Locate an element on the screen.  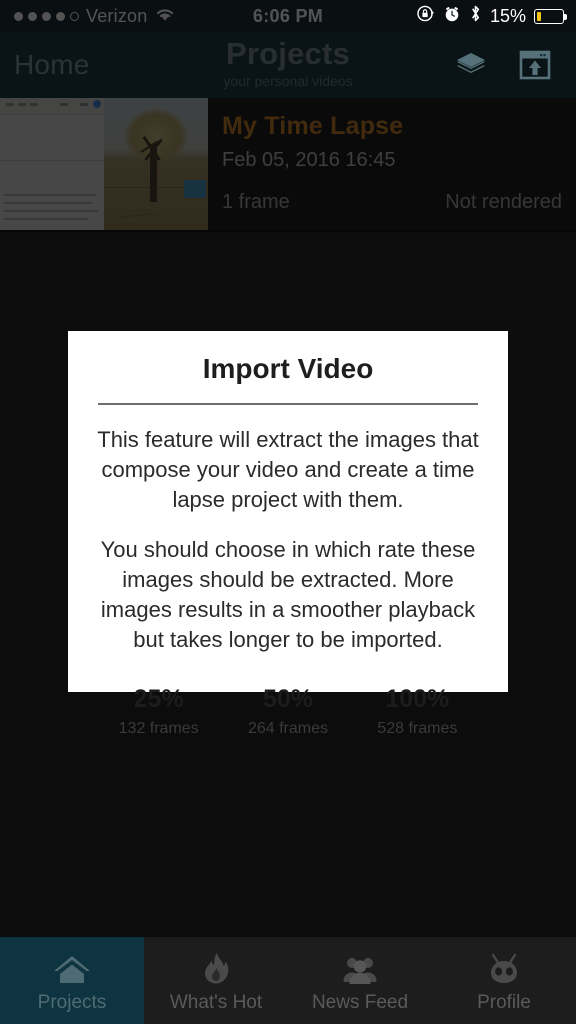
rate-percent: 50% is located at coordinates (288, 699).